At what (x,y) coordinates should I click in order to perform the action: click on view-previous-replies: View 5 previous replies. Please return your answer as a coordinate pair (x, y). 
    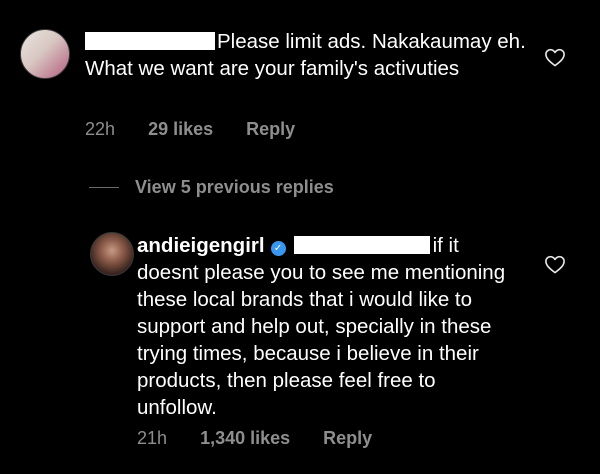
    Looking at the image, I should click on (211, 187).